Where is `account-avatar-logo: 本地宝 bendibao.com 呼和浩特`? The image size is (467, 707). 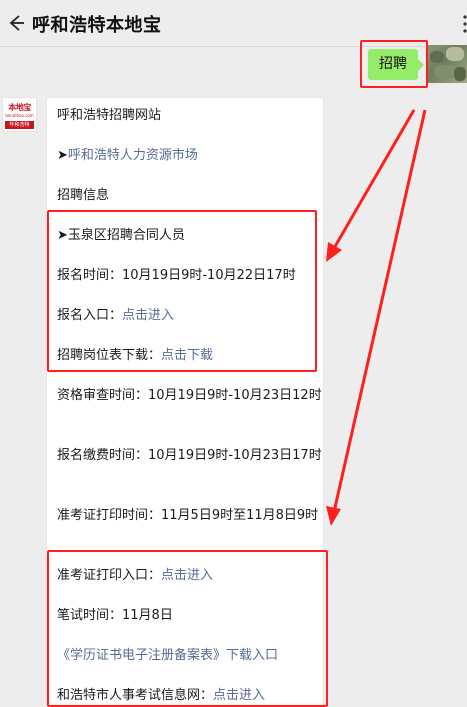
account-avatar-logo: 本地宝 bendibao.com 呼和浩特 is located at coordinates (19, 114).